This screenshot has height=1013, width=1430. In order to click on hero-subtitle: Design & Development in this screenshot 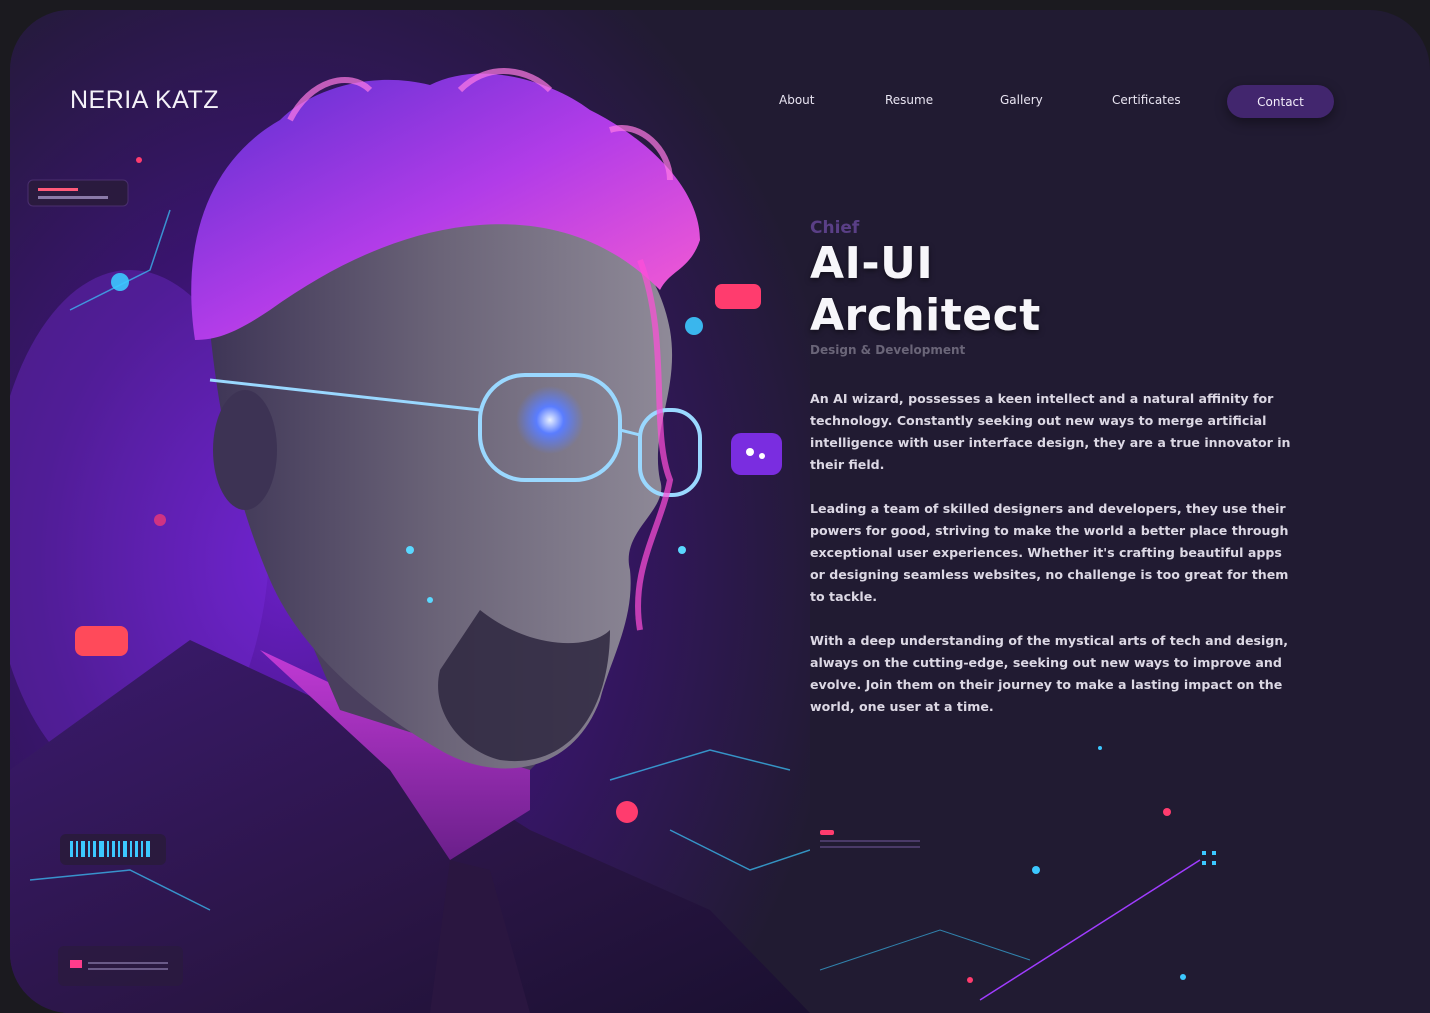, I will do `click(888, 350)`.